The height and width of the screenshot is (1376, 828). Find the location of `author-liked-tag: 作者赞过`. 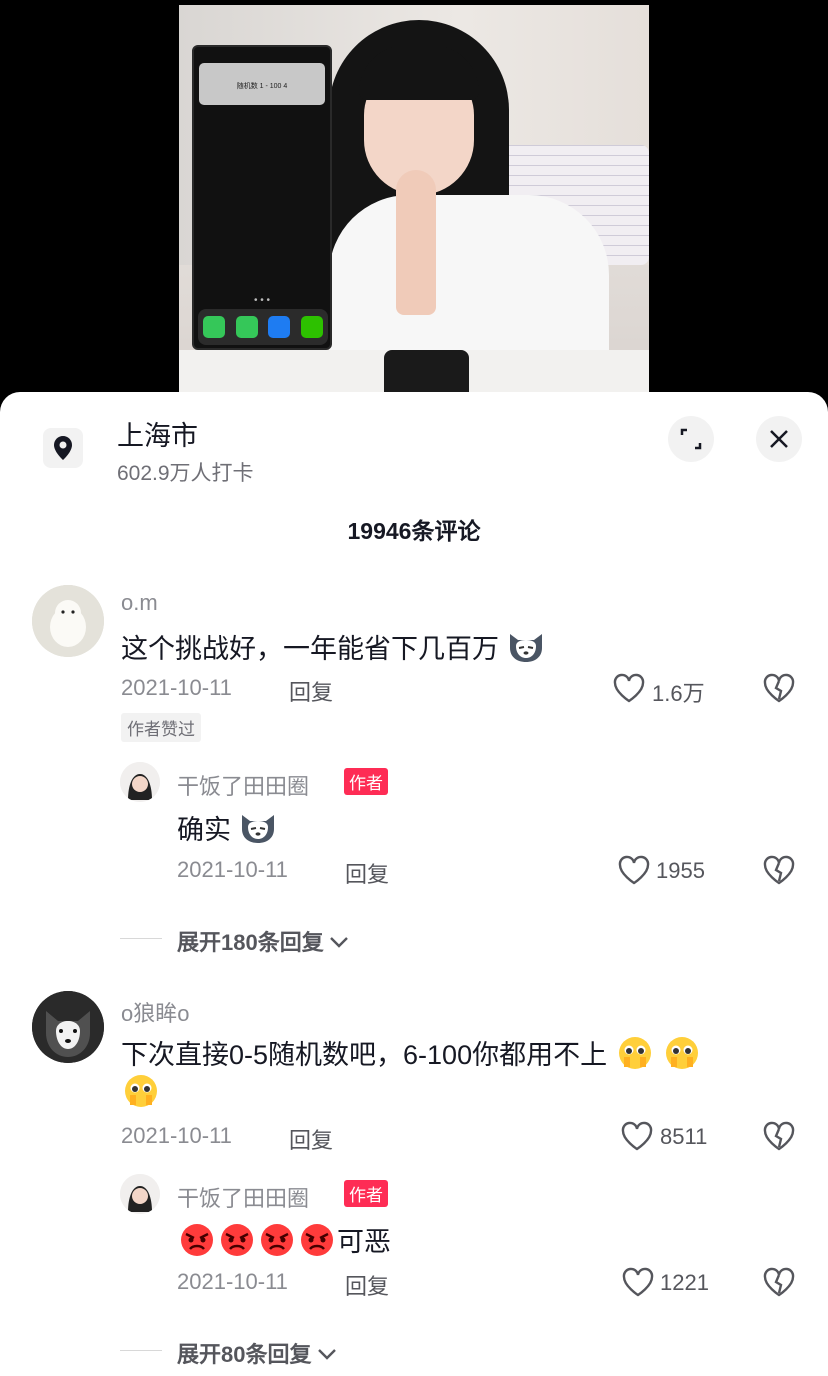

author-liked-tag: 作者赞过 is located at coordinates (161, 727).